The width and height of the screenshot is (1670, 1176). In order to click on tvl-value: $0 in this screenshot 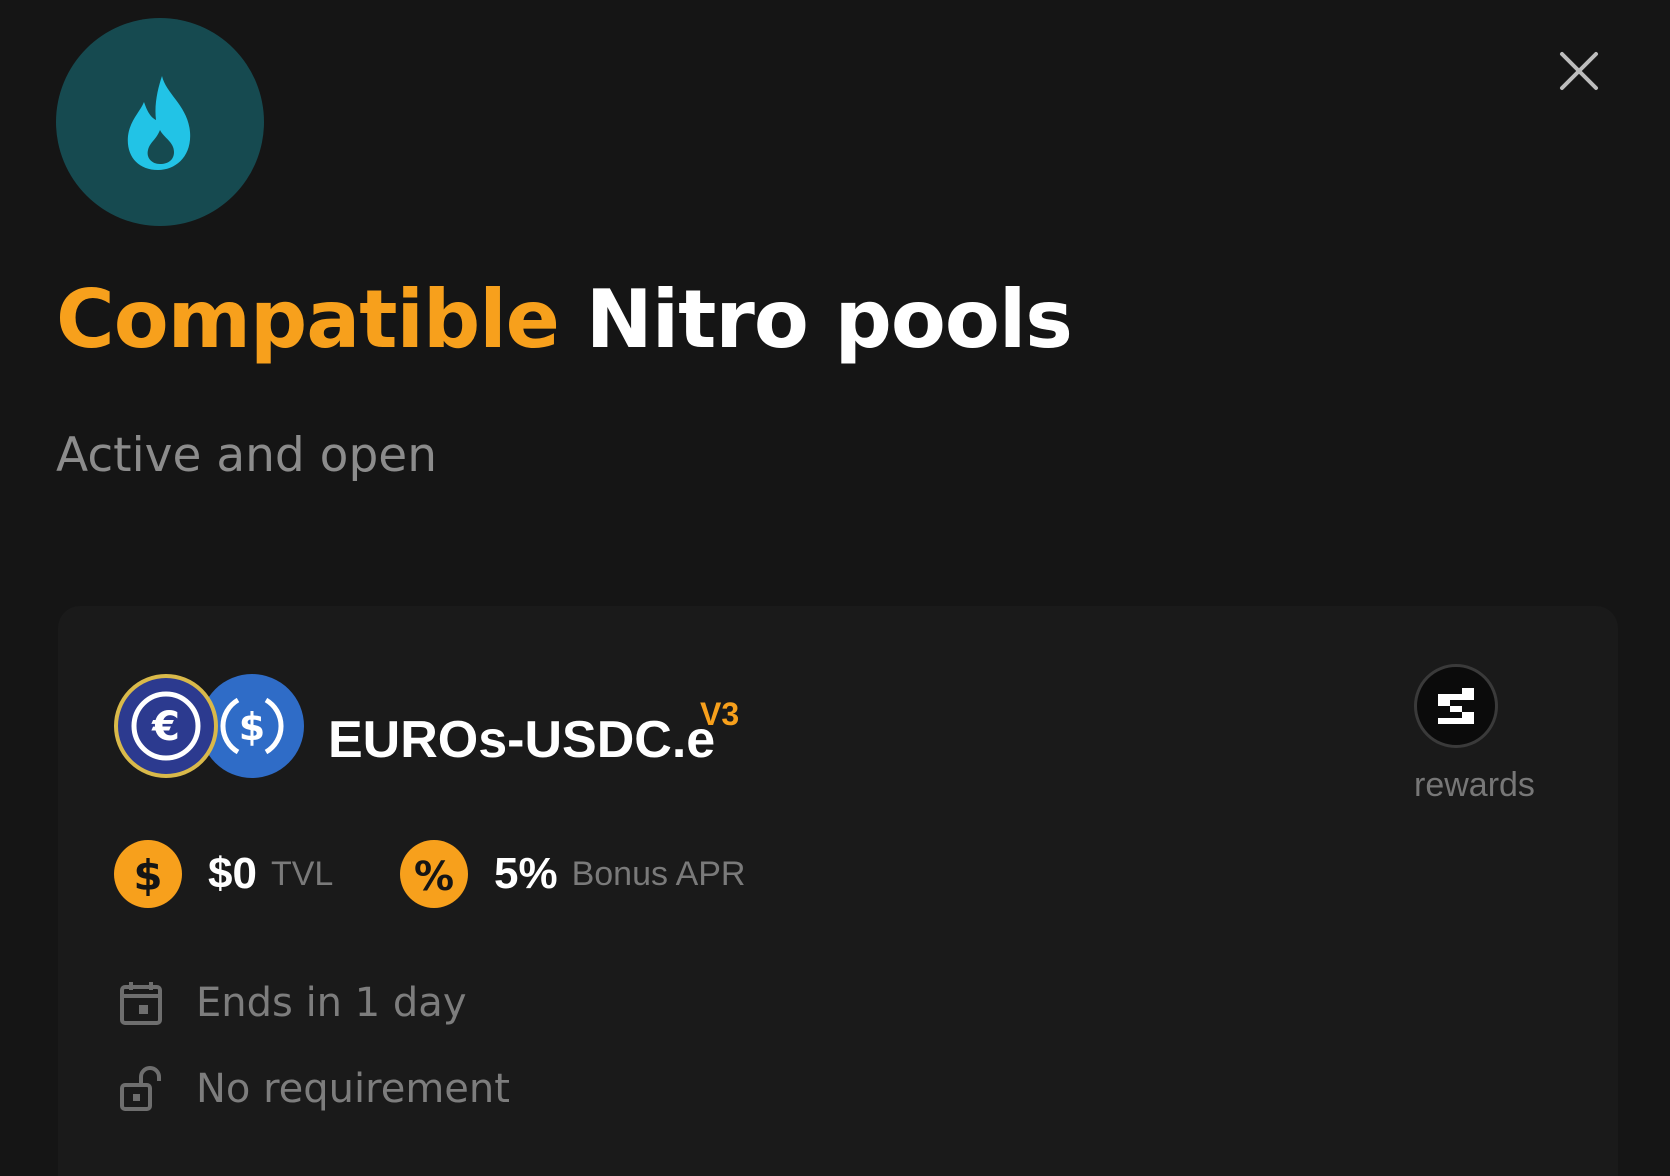, I will do `click(232, 873)`.